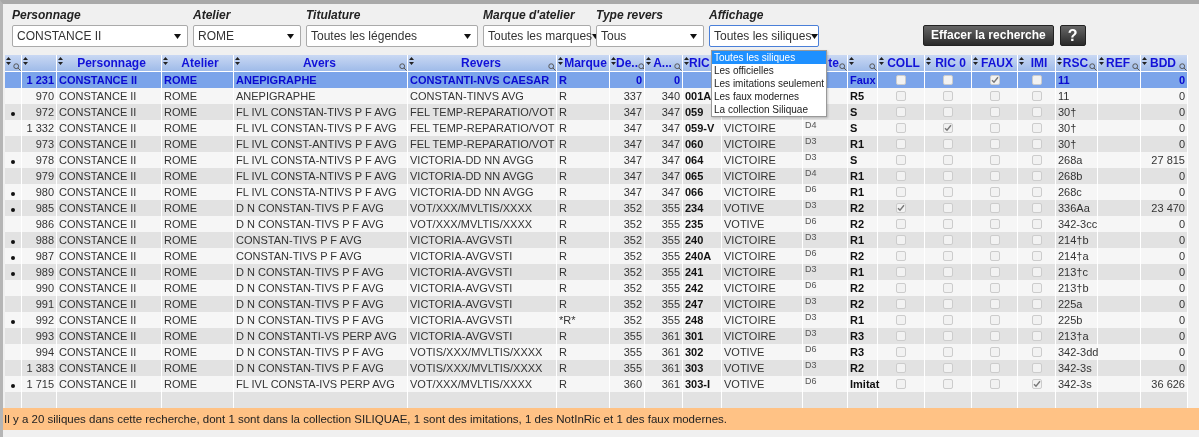 The width and height of the screenshot is (1199, 437). I want to click on column-header: FAUX, so click(995, 63).